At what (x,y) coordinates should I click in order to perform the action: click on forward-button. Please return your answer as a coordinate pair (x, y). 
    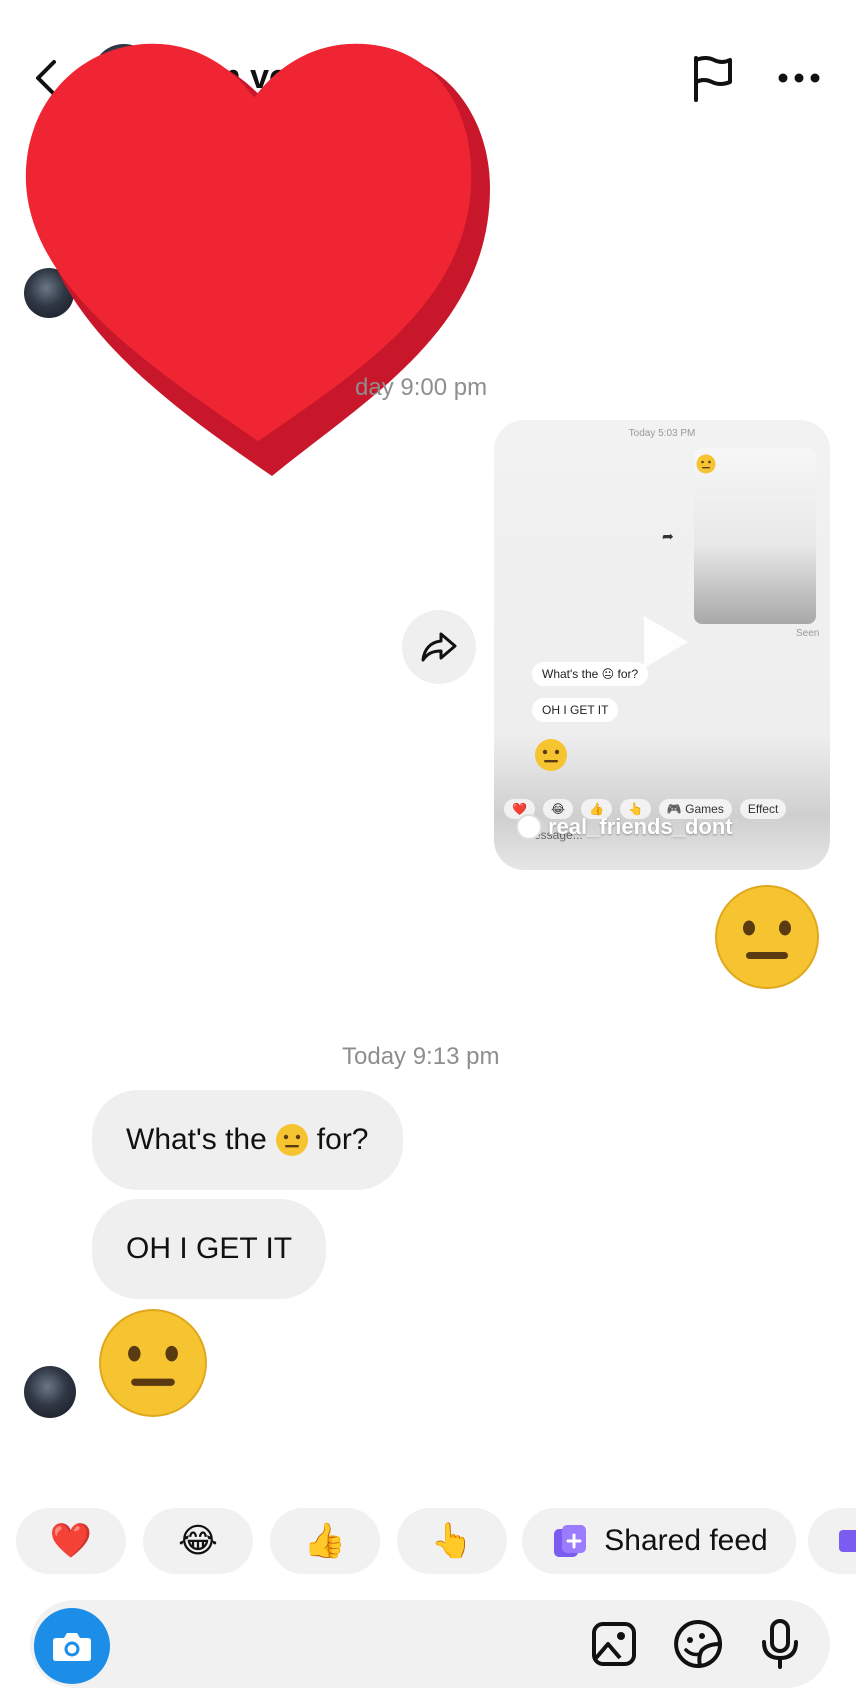
    Looking at the image, I should click on (439, 647).